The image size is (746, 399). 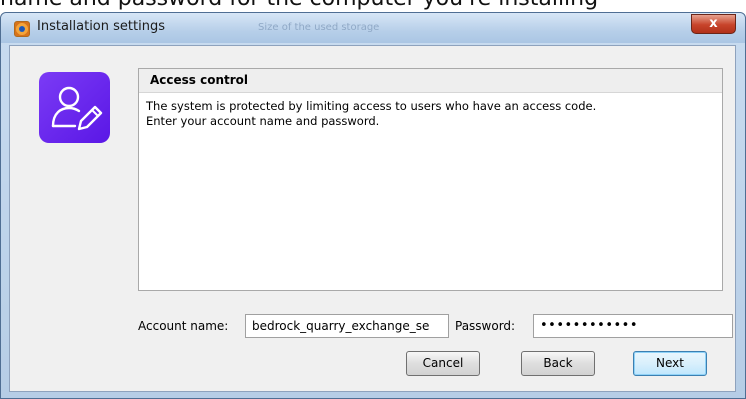 What do you see at coordinates (485, 326) in the screenshot?
I see `password-label: Password:` at bounding box center [485, 326].